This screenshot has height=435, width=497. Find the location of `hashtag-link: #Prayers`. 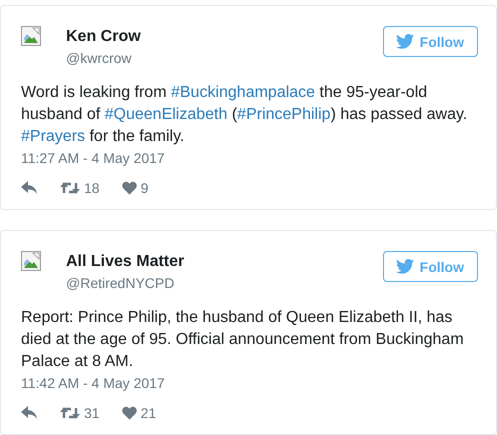

hashtag-link: #Prayers is located at coordinates (53, 136).